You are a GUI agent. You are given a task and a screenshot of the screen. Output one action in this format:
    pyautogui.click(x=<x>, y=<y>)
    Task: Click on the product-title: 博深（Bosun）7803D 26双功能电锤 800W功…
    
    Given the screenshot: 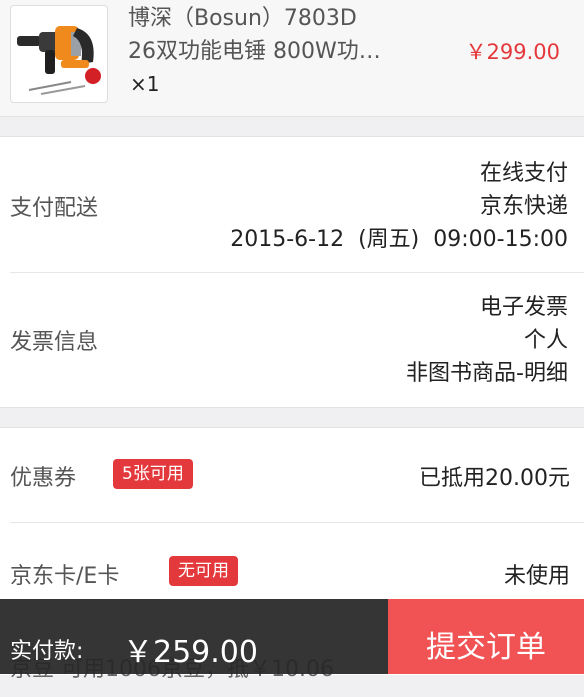 What is the action you would take?
    pyautogui.click(x=285, y=35)
    